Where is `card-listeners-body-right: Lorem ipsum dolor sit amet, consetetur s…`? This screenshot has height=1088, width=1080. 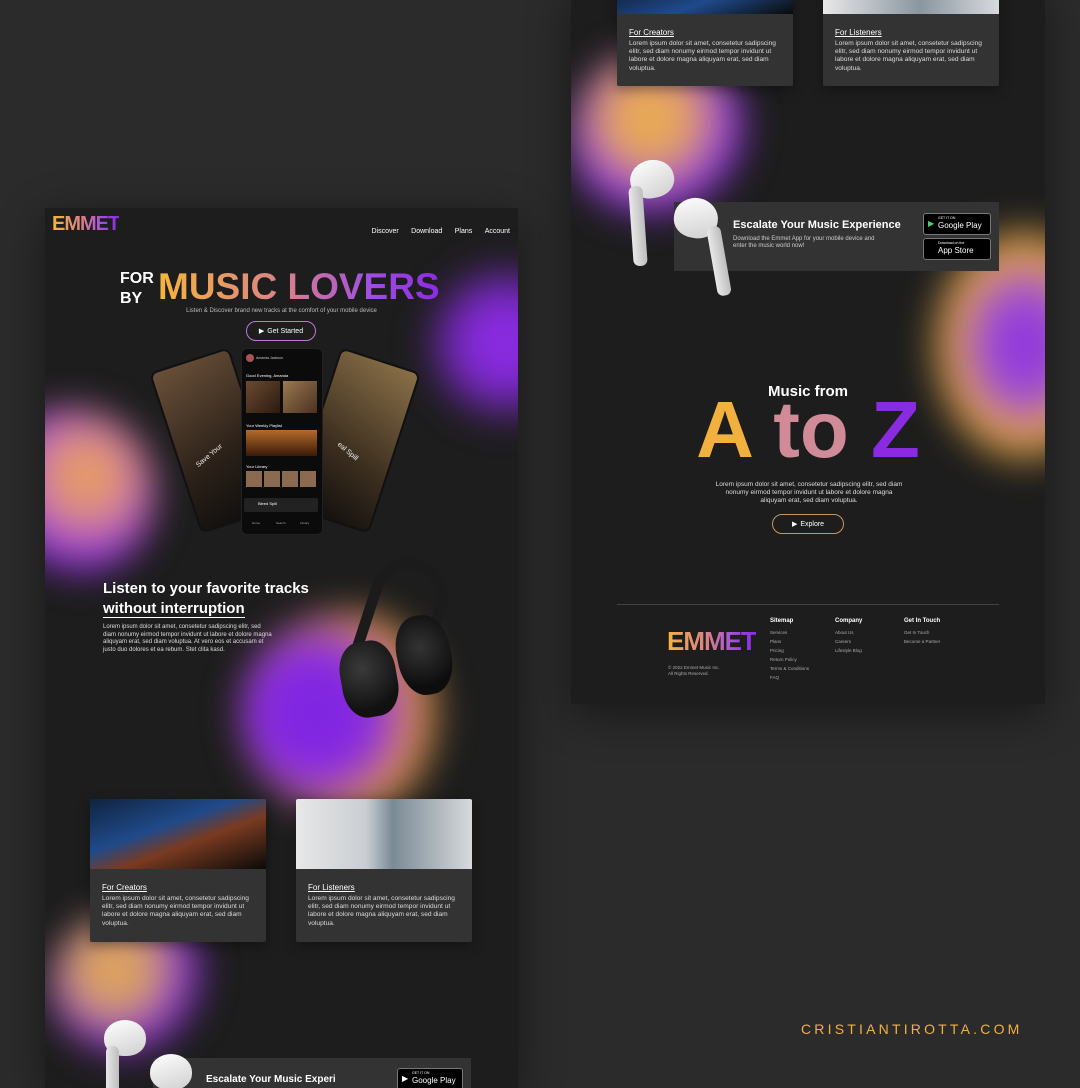 card-listeners-body-right: Lorem ipsum dolor sit amet, consetetur s… is located at coordinates (908, 56).